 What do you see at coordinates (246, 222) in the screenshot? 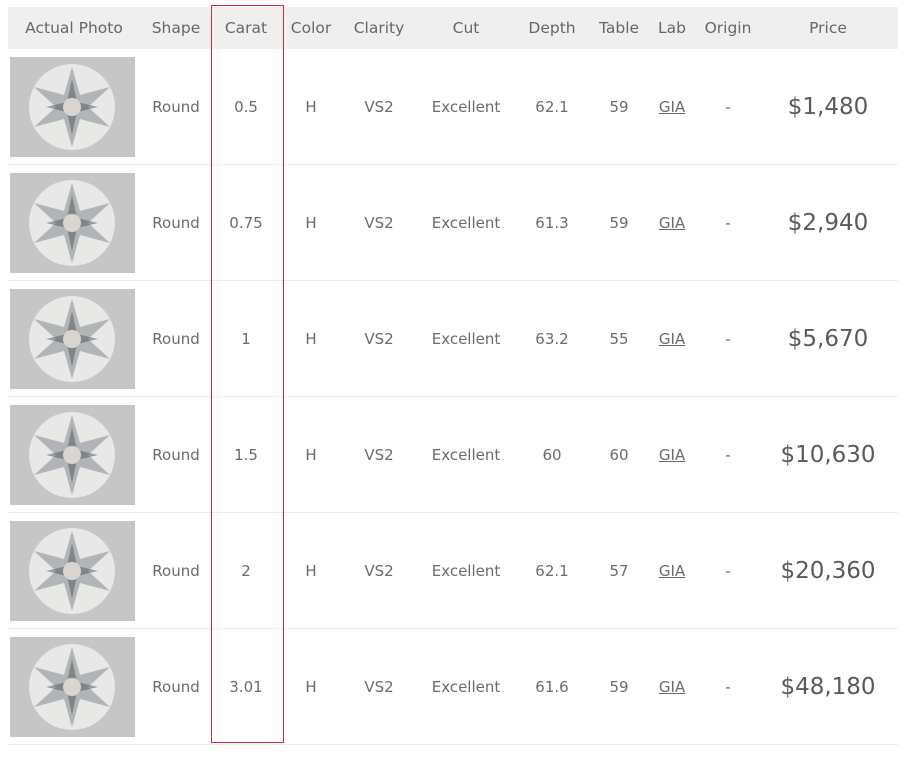
I see `carat-cell: 0.75` at bounding box center [246, 222].